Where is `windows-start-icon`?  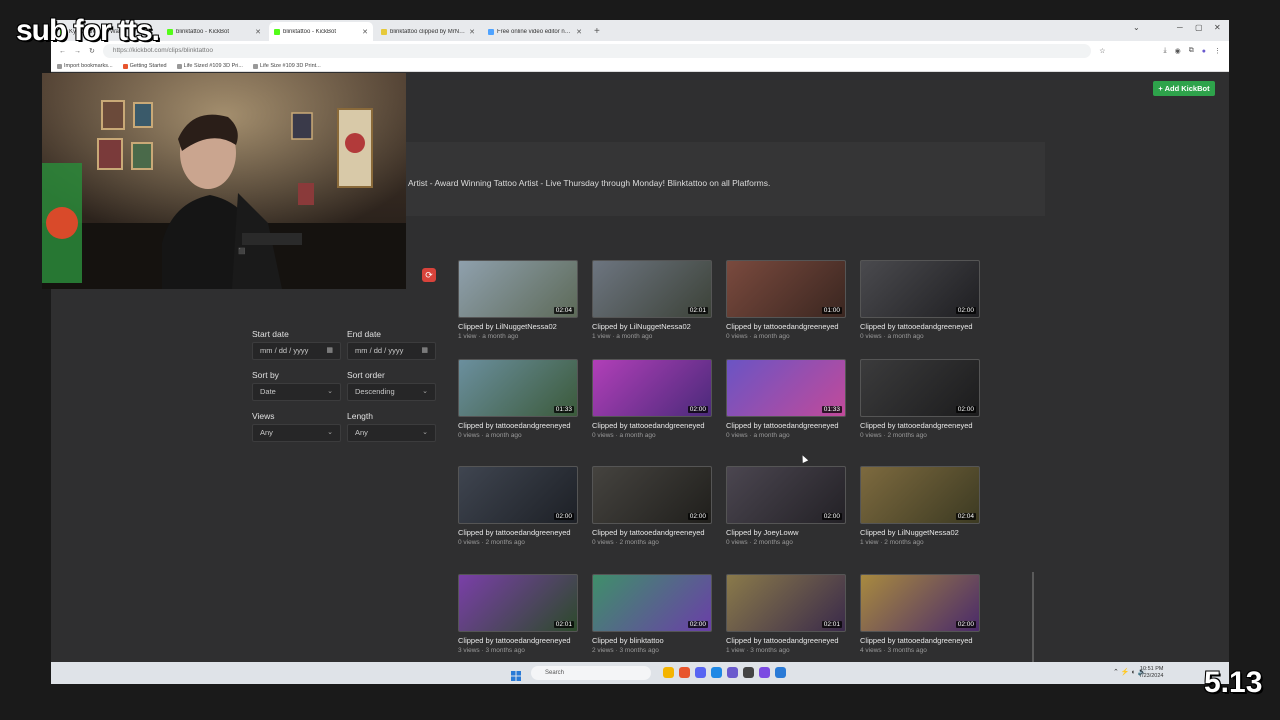 windows-start-icon is located at coordinates (516, 674).